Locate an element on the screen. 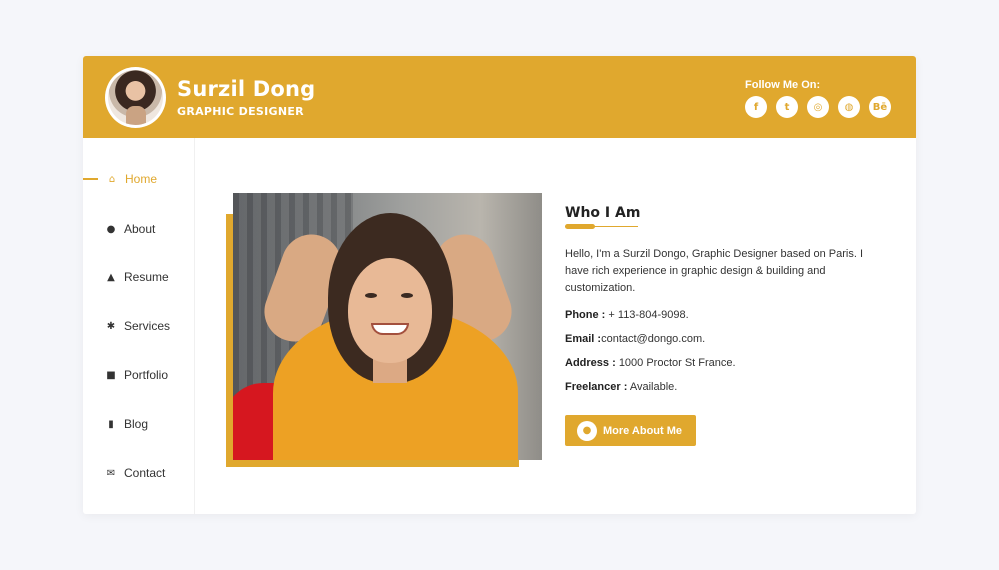 The width and height of the screenshot is (999, 570). social-links: f t ◎ ◍ Bē is located at coordinates (818, 107).